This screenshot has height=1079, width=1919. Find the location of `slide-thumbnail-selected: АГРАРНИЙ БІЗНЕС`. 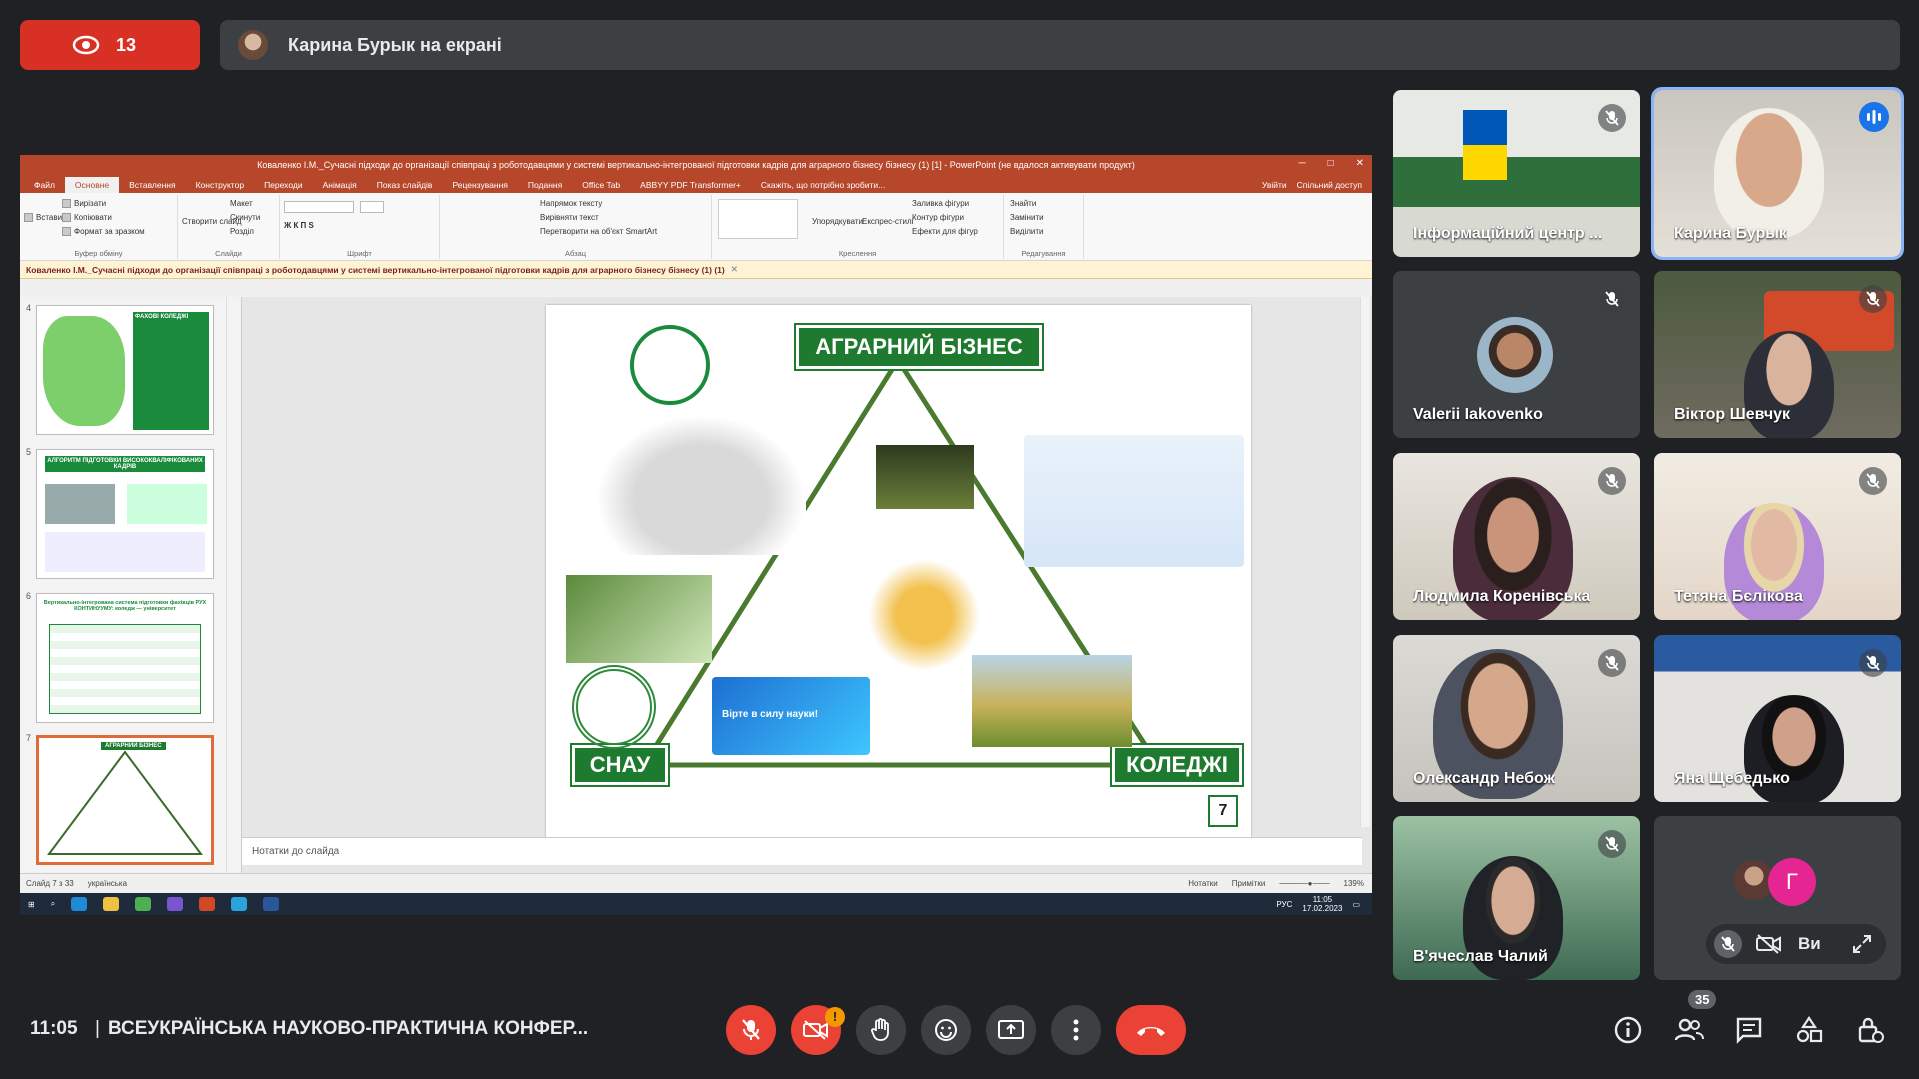

slide-thumbnail-selected: АГРАРНИЙ БІЗНЕС is located at coordinates (125, 800).